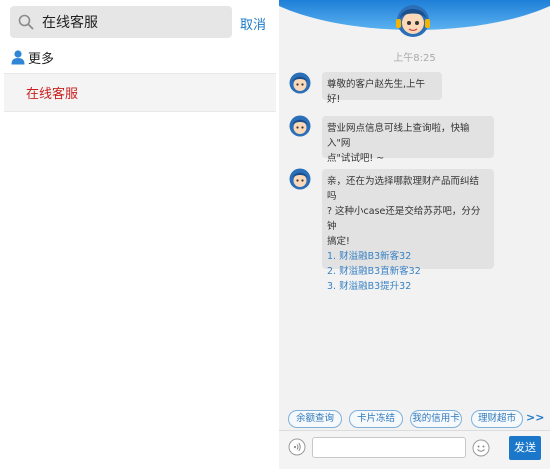 The image size is (550, 469). What do you see at coordinates (389, 447) in the screenshot?
I see `message-input` at bounding box center [389, 447].